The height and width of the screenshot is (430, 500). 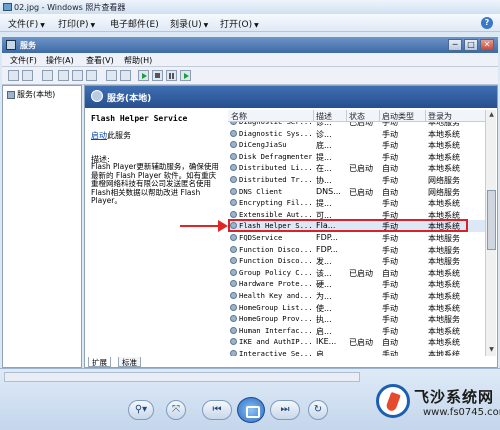 I want to click on services-app-icon, so click(x=11, y=45).